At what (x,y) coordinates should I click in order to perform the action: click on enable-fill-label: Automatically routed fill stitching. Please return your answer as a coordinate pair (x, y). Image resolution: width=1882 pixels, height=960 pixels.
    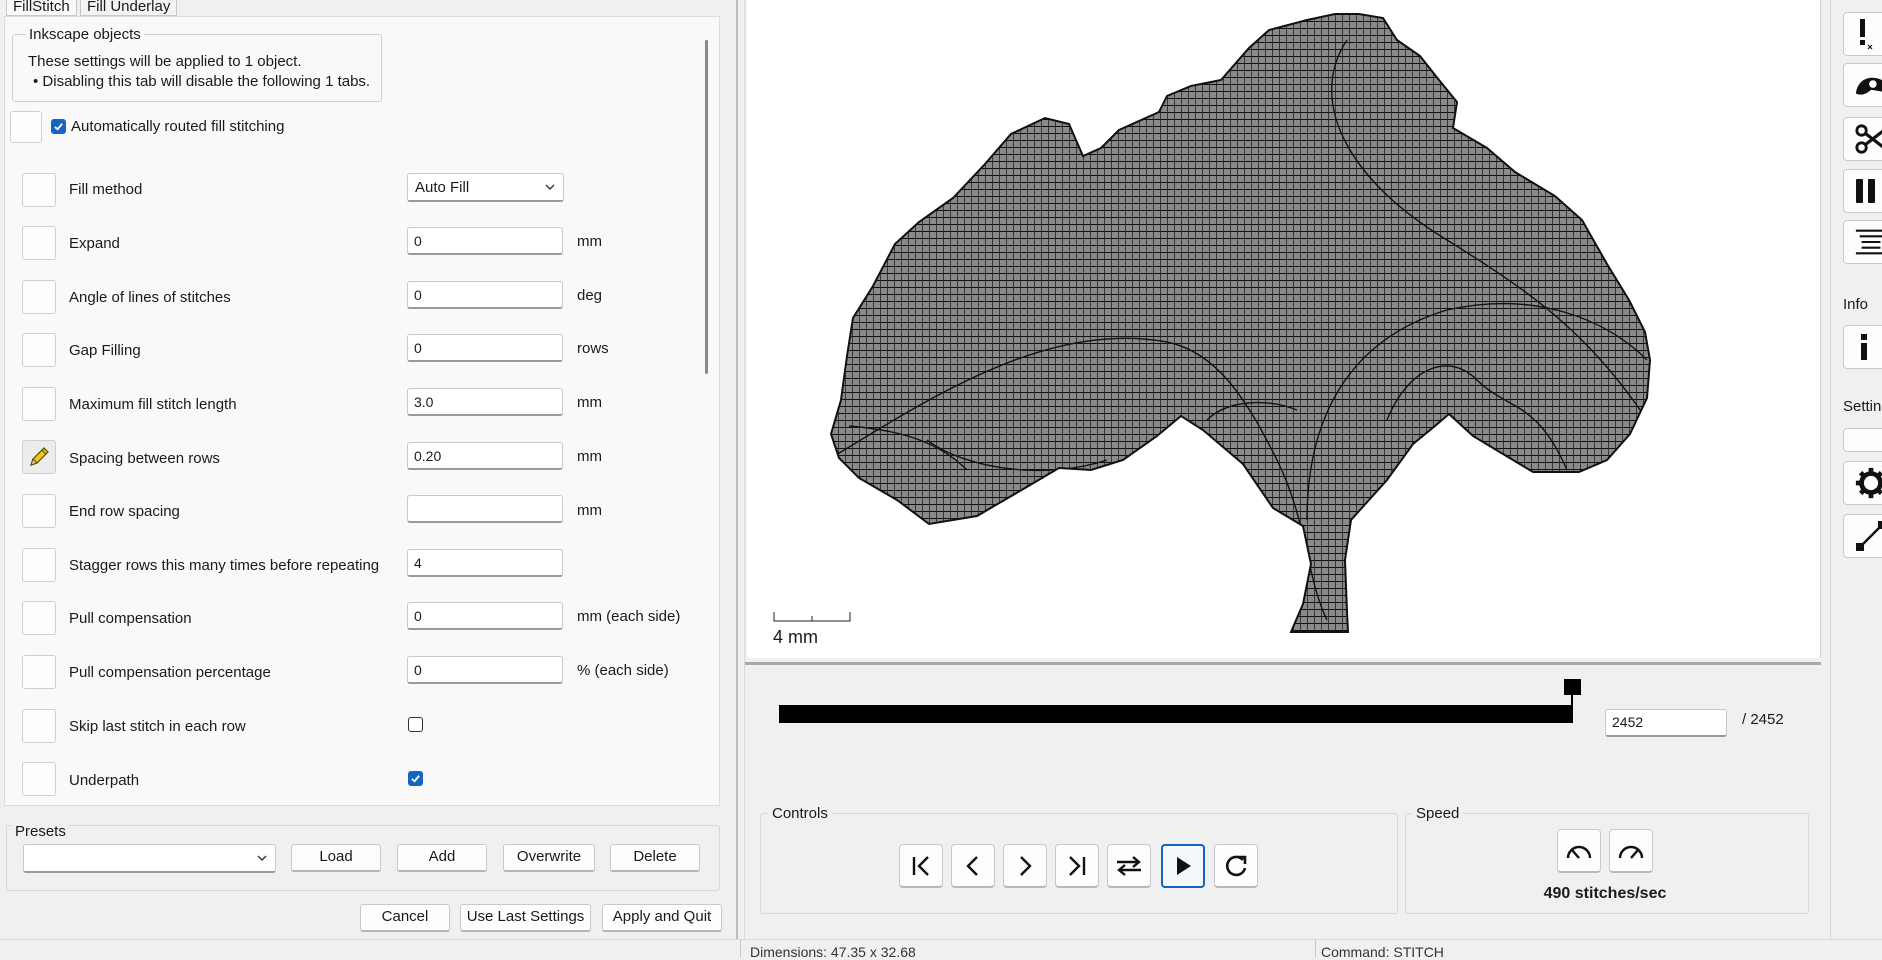
    Looking at the image, I should click on (178, 126).